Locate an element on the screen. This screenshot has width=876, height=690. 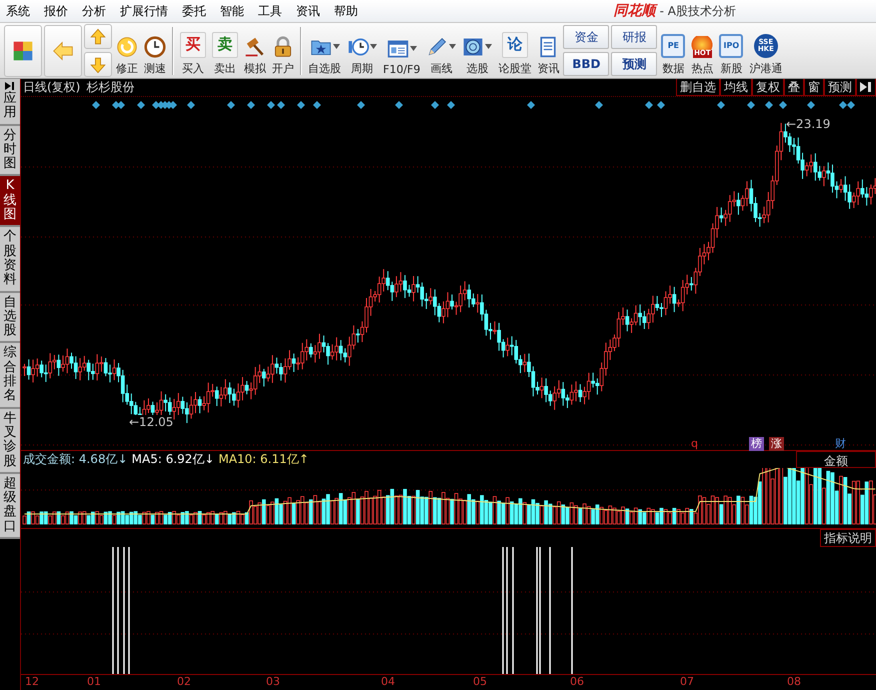
toolbar-button: 自选股 is located at coordinates (324, 50).